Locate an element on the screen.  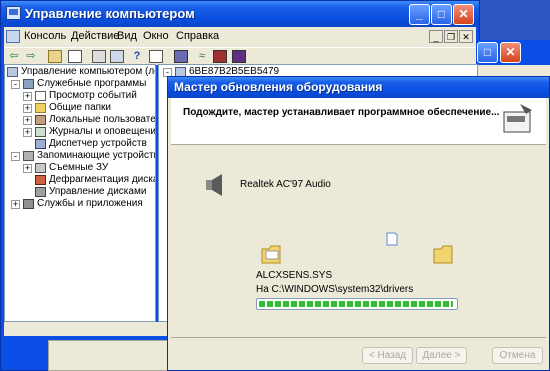
wizard-title: Мастер обновления оборудования is located at coordinates (278, 87).